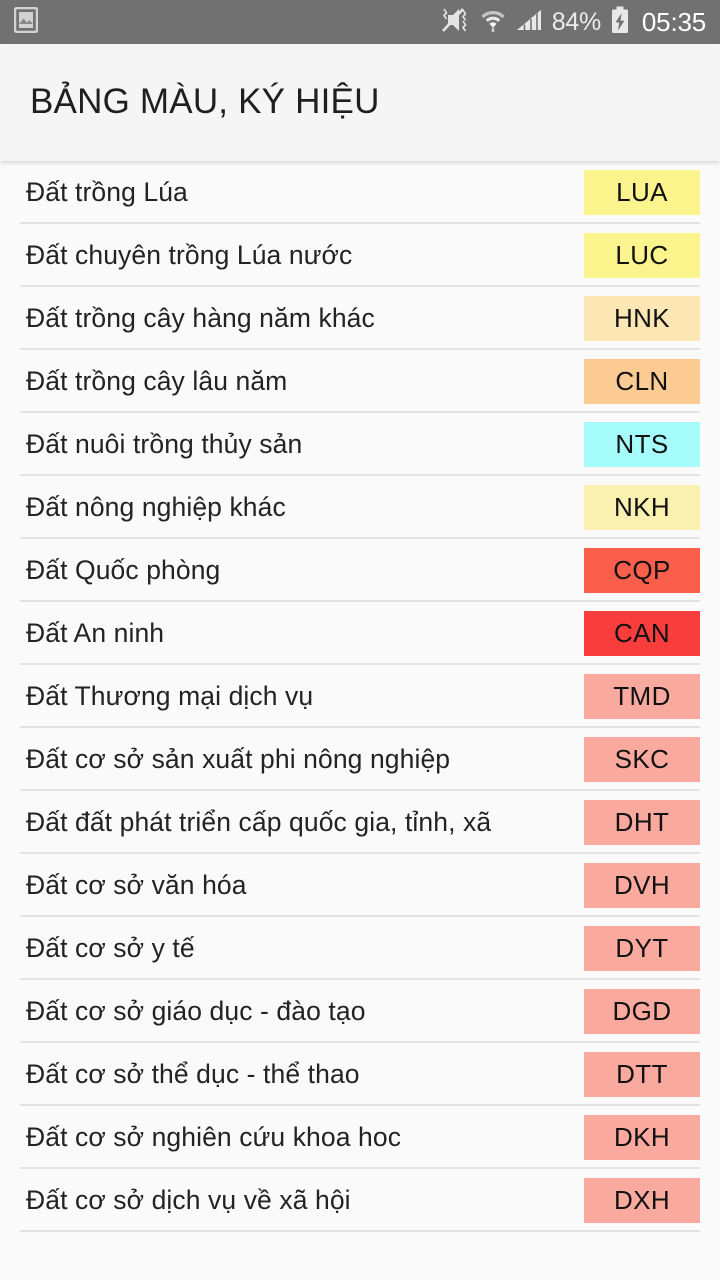 The height and width of the screenshot is (1280, 720). What do you see at coordinates (360, 570) in the screenshot?
I see `list-item: Đất Quốc phòng CQP` at bounding box center [360, 570].